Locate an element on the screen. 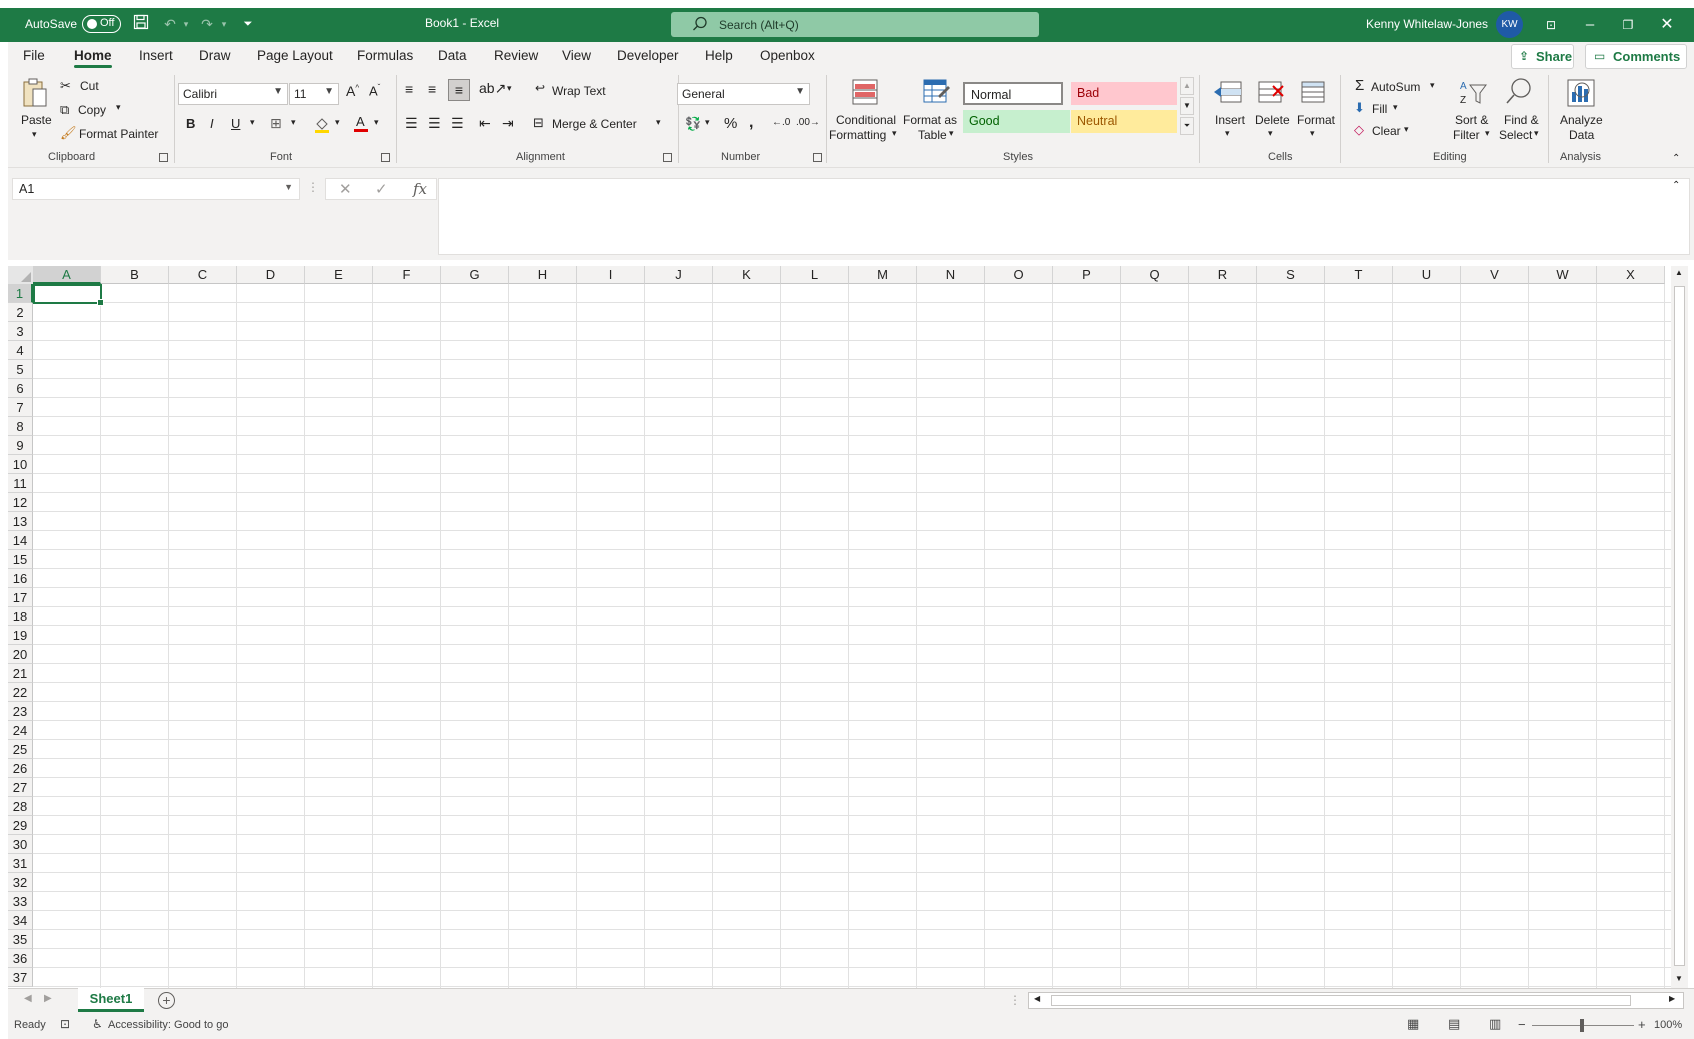 The image size is (1694, 1039). share-button: ⇪ Share is located at coordinates (1542, 56).